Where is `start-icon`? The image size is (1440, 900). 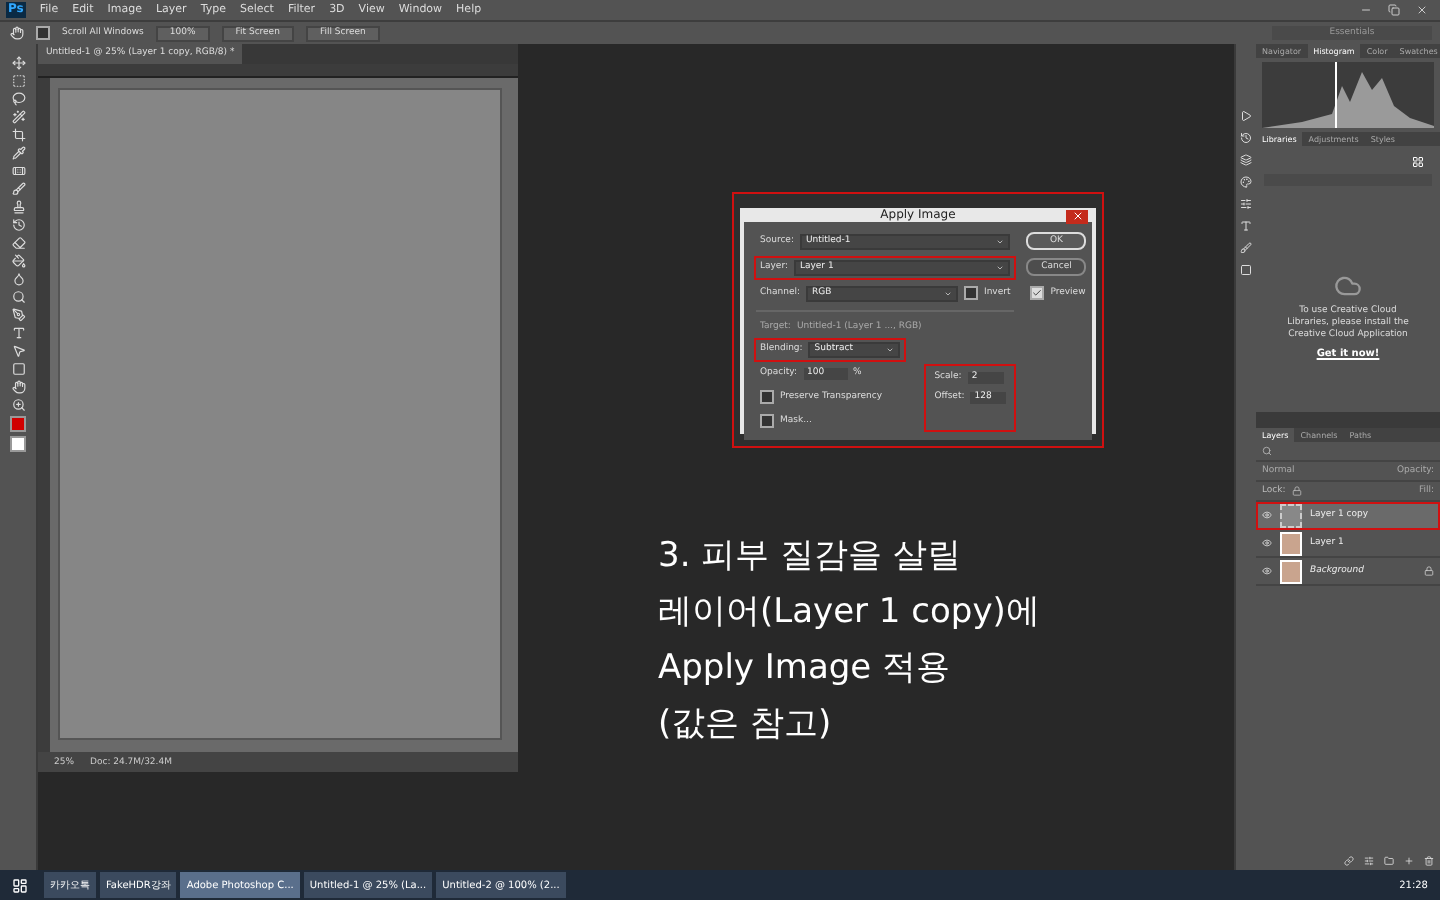 start-icon is located at coordinates (20, 885).